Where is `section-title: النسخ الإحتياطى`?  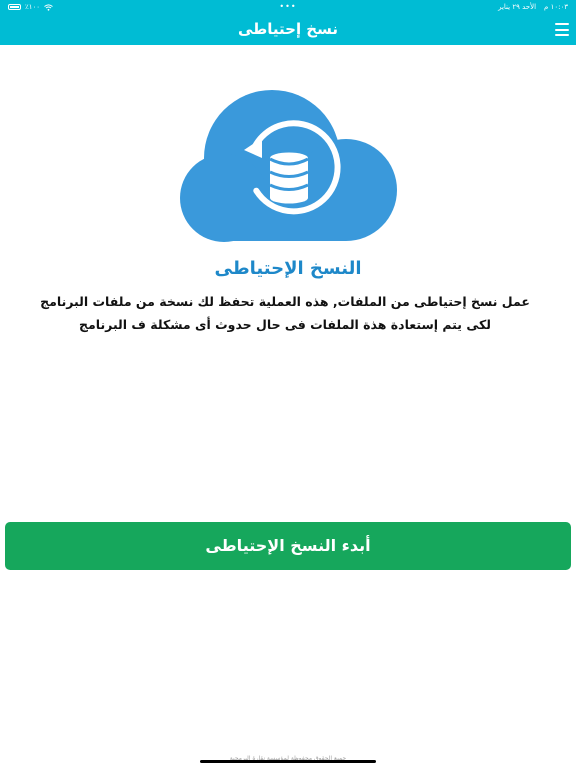
section-title: النسخ الإحتياطى is located at coordinates (288, 268).